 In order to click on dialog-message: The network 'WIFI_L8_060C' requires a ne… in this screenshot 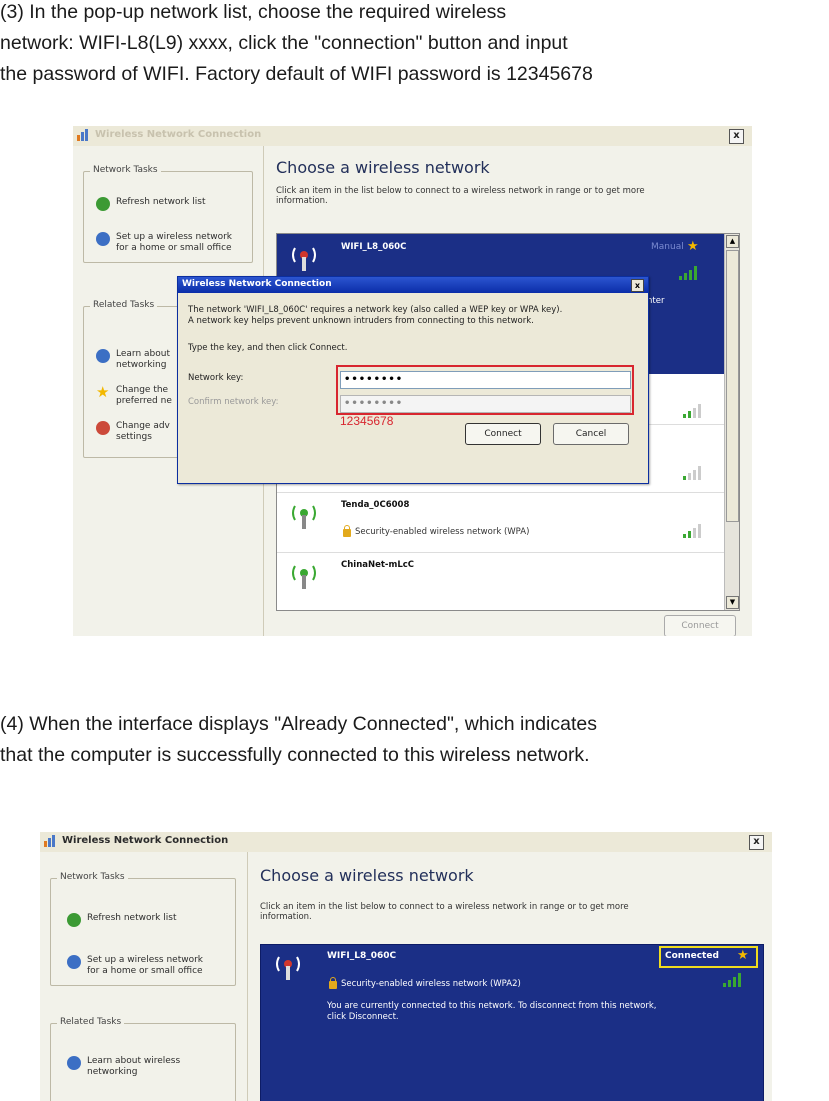, I will do `click(375, 315)`.